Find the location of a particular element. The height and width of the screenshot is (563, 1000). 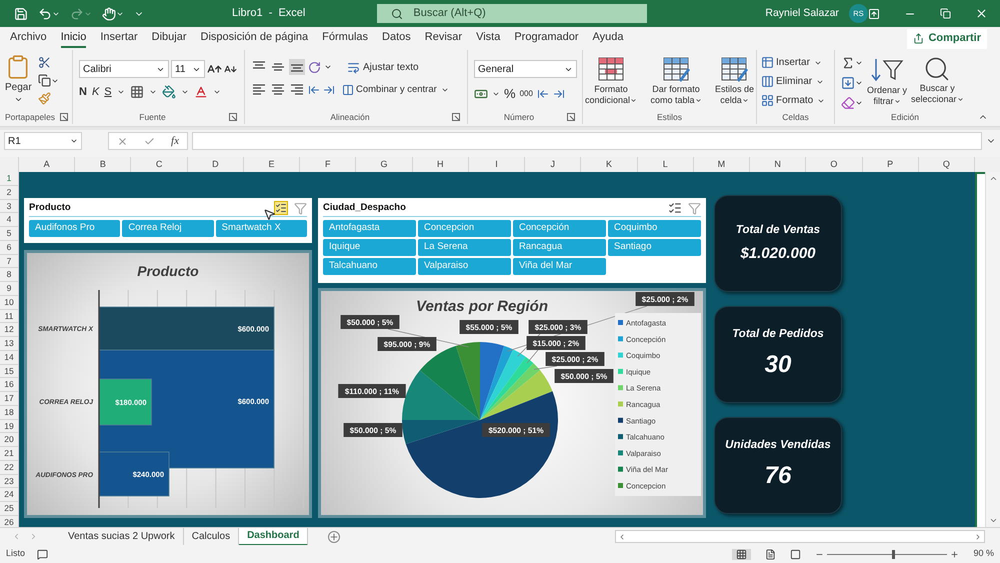

scroll-right-icon is located at coordinates (978, 536).